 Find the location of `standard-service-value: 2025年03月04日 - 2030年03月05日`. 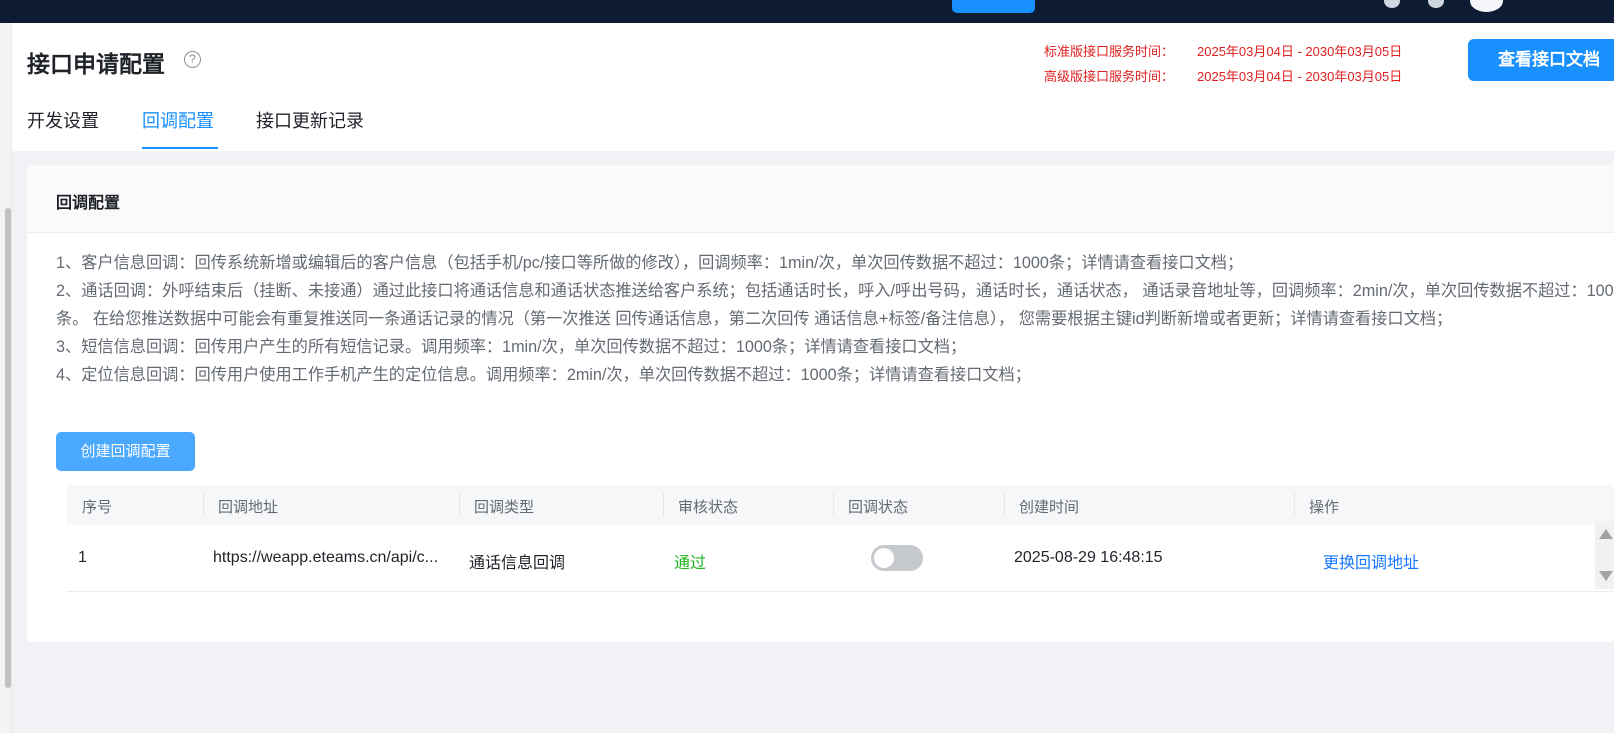

standard-service-value: 2025年03月04日 - 2030年03月05日 is located at coordinates (1300, 51).